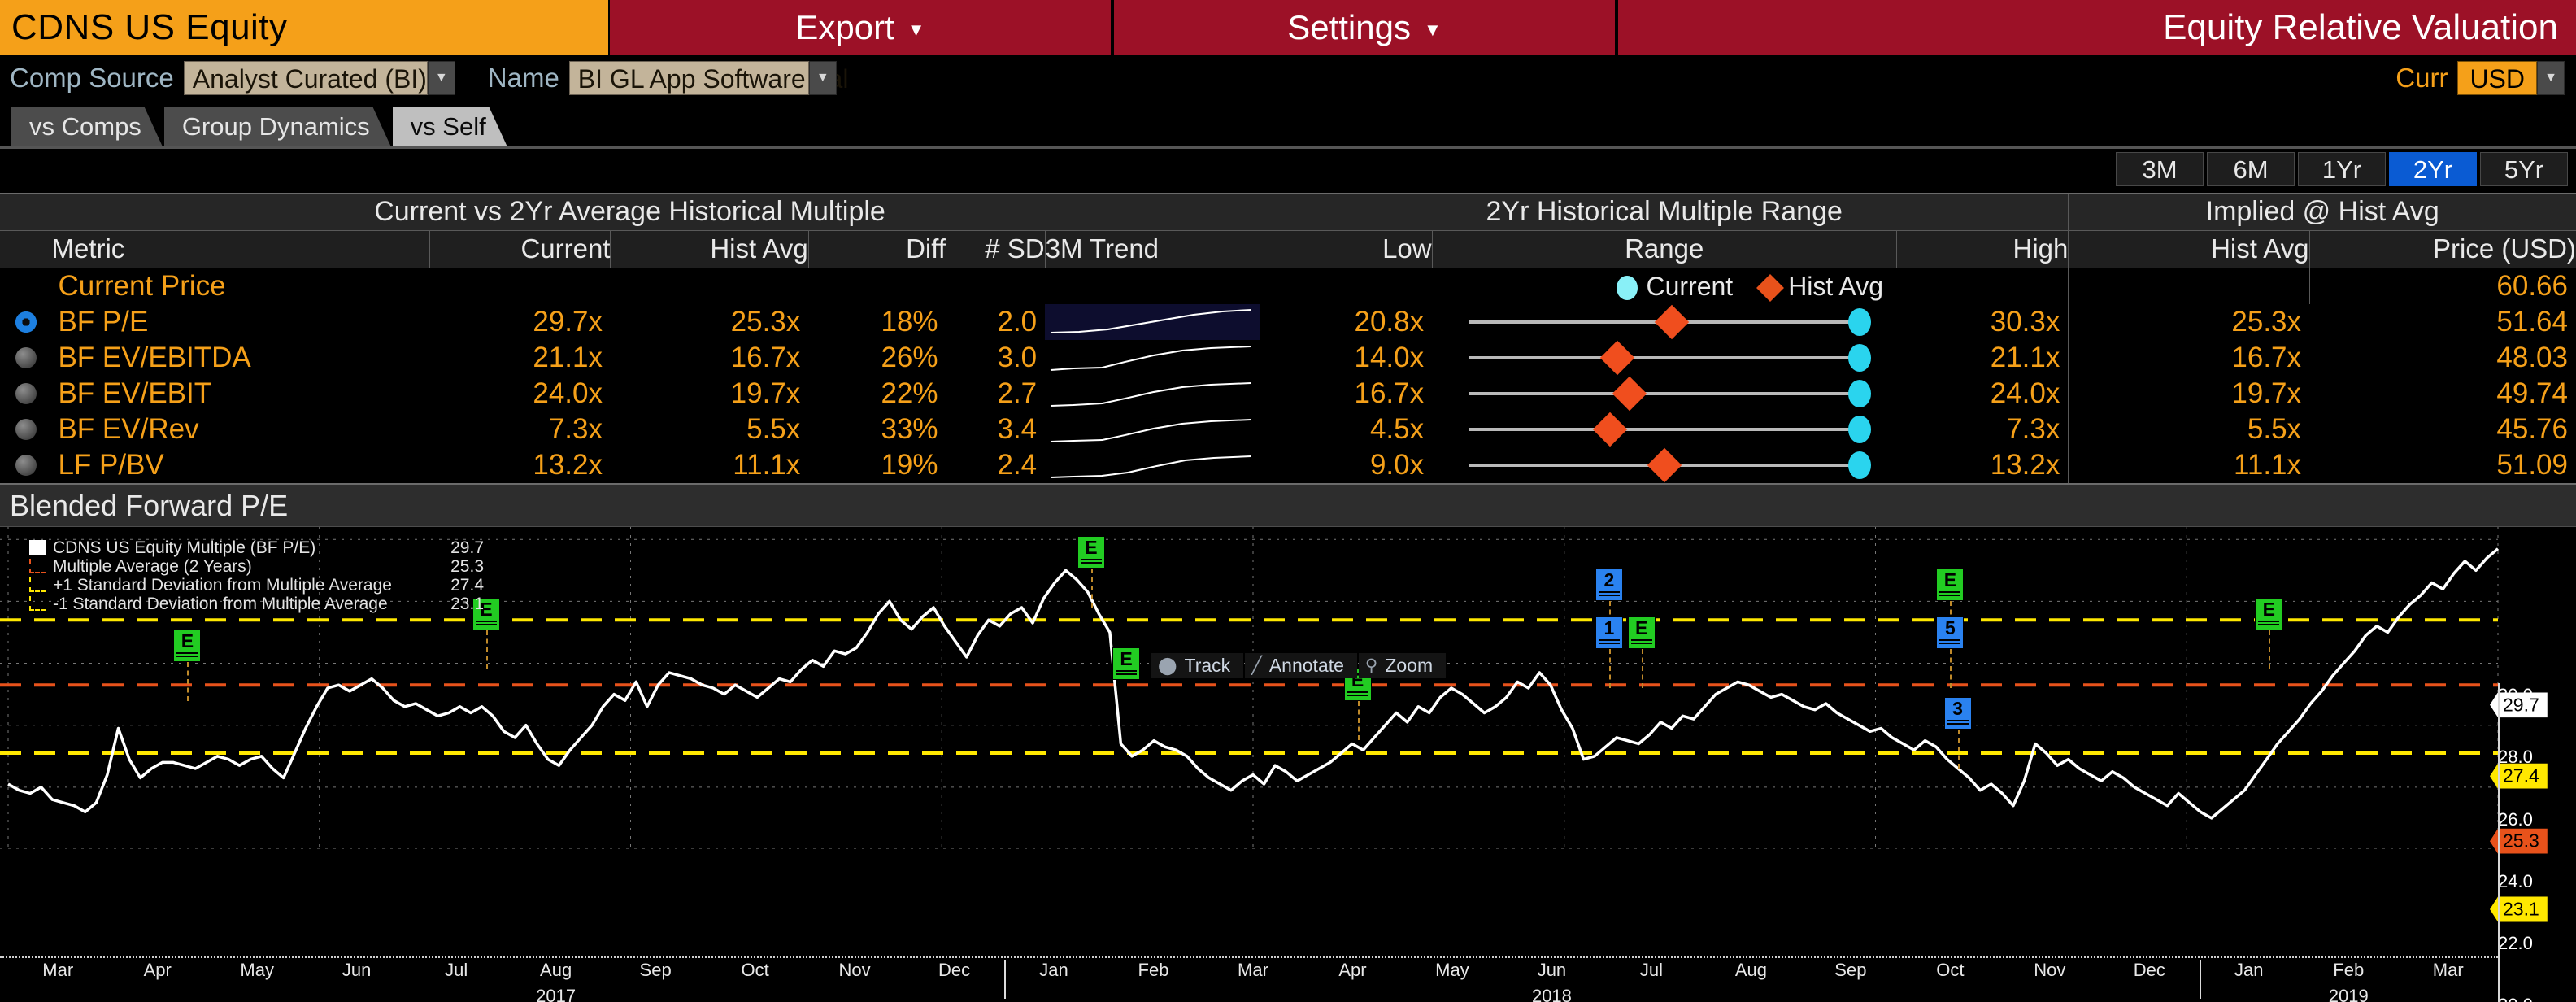 The height and width of the screenshot is (1002, 2576). What do you see at coordinates (2532, 393) in the screenshot?
I see `metric-implied-price: 49.74` at bounding box center [2532, 393].